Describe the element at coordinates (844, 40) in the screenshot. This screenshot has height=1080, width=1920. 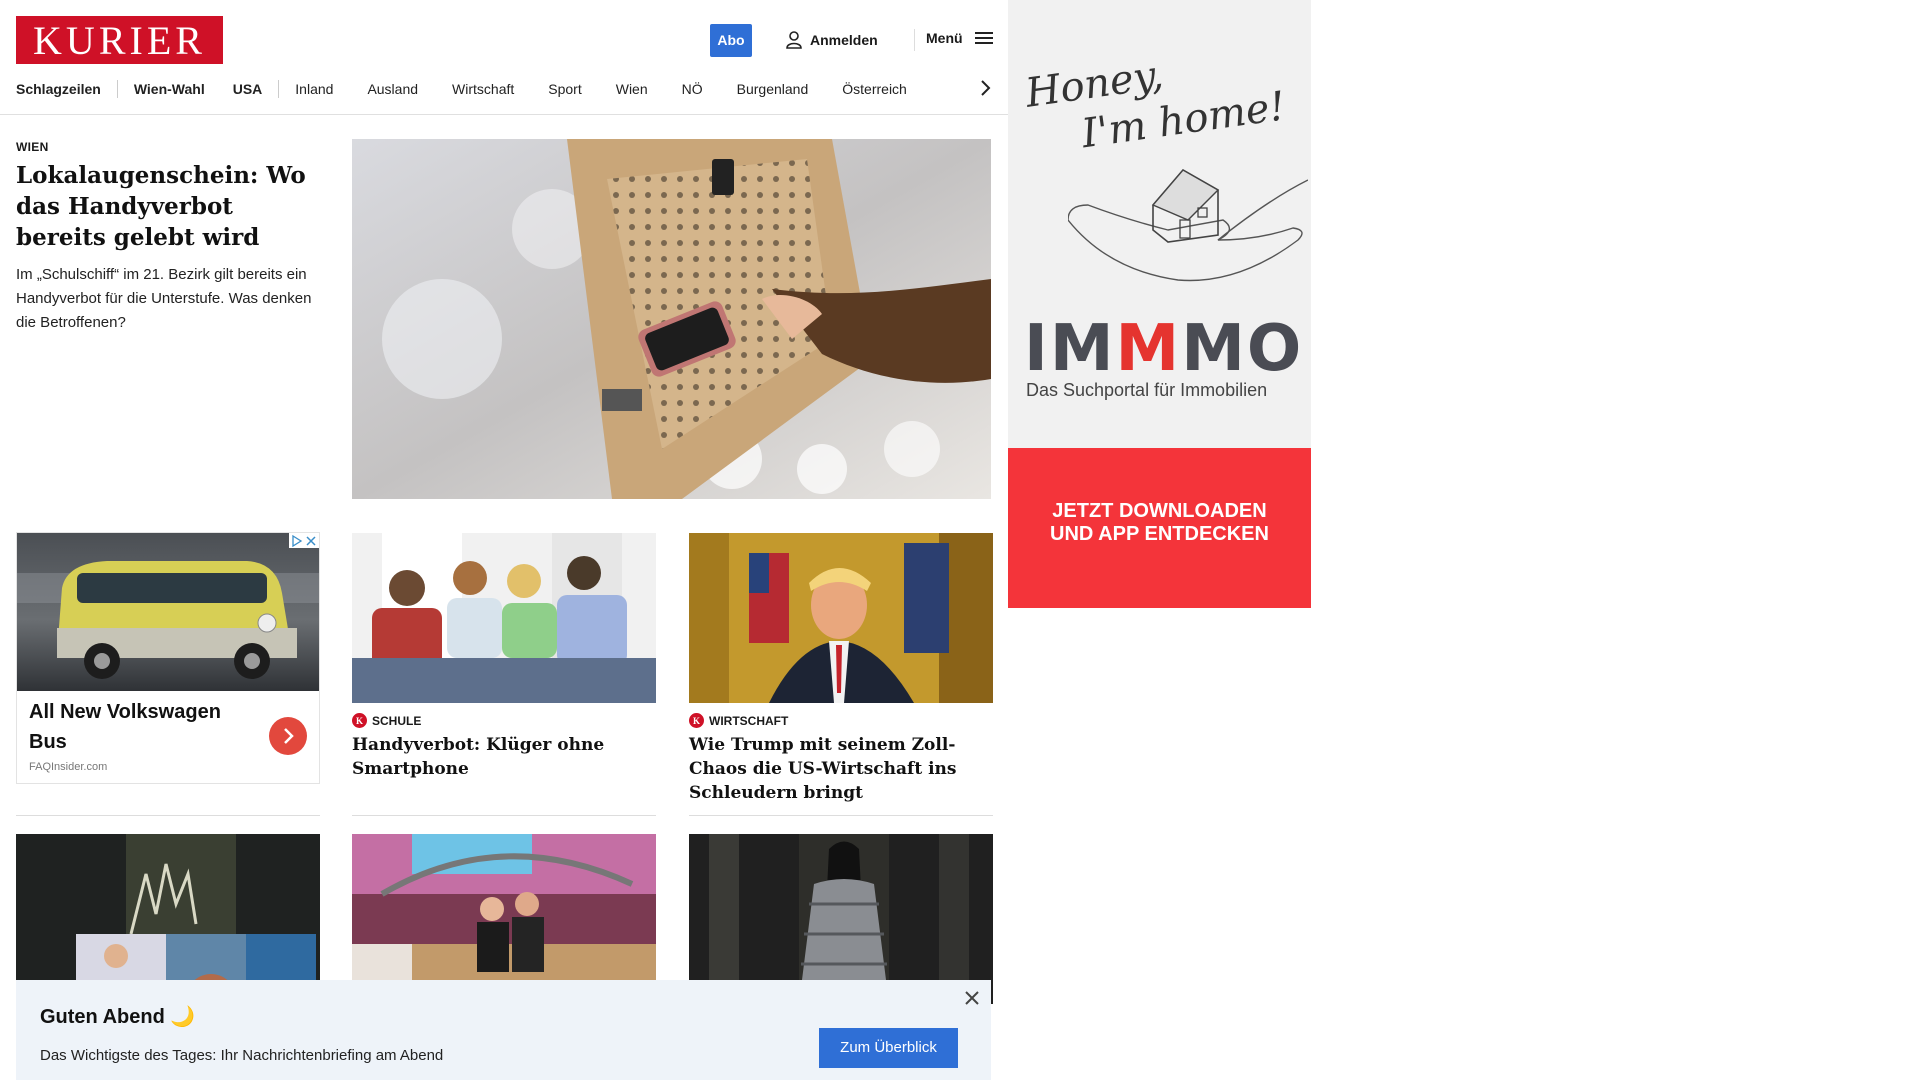
I see `login-label: Anmelden` at that location.